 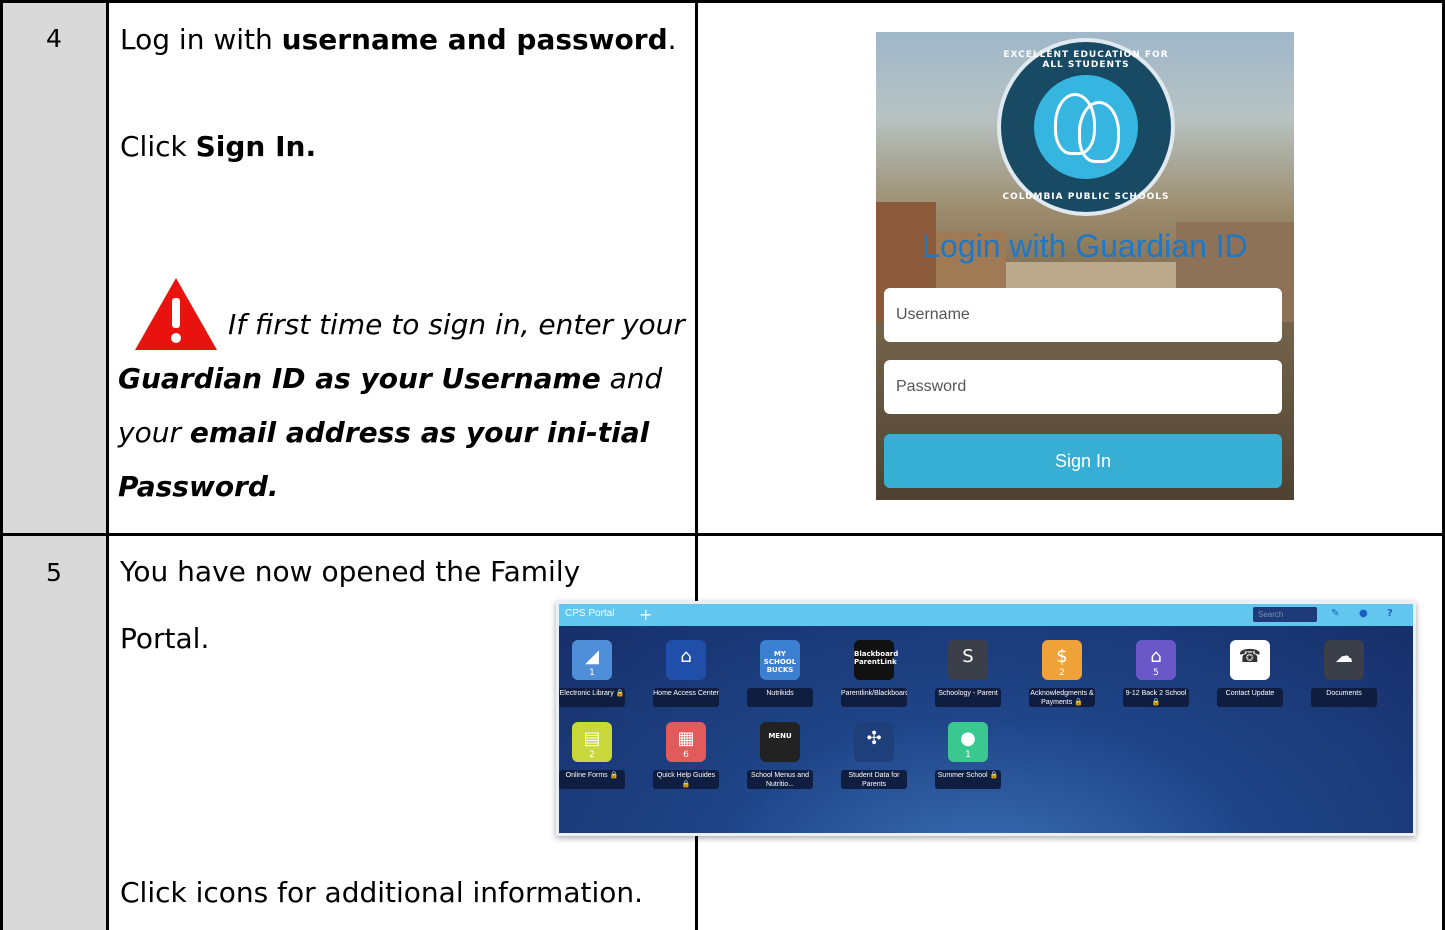 What do you see at coordinates (1390, 613) in the screenshot?
I see `help-icon: ?` at bounding box center [1390, 613].